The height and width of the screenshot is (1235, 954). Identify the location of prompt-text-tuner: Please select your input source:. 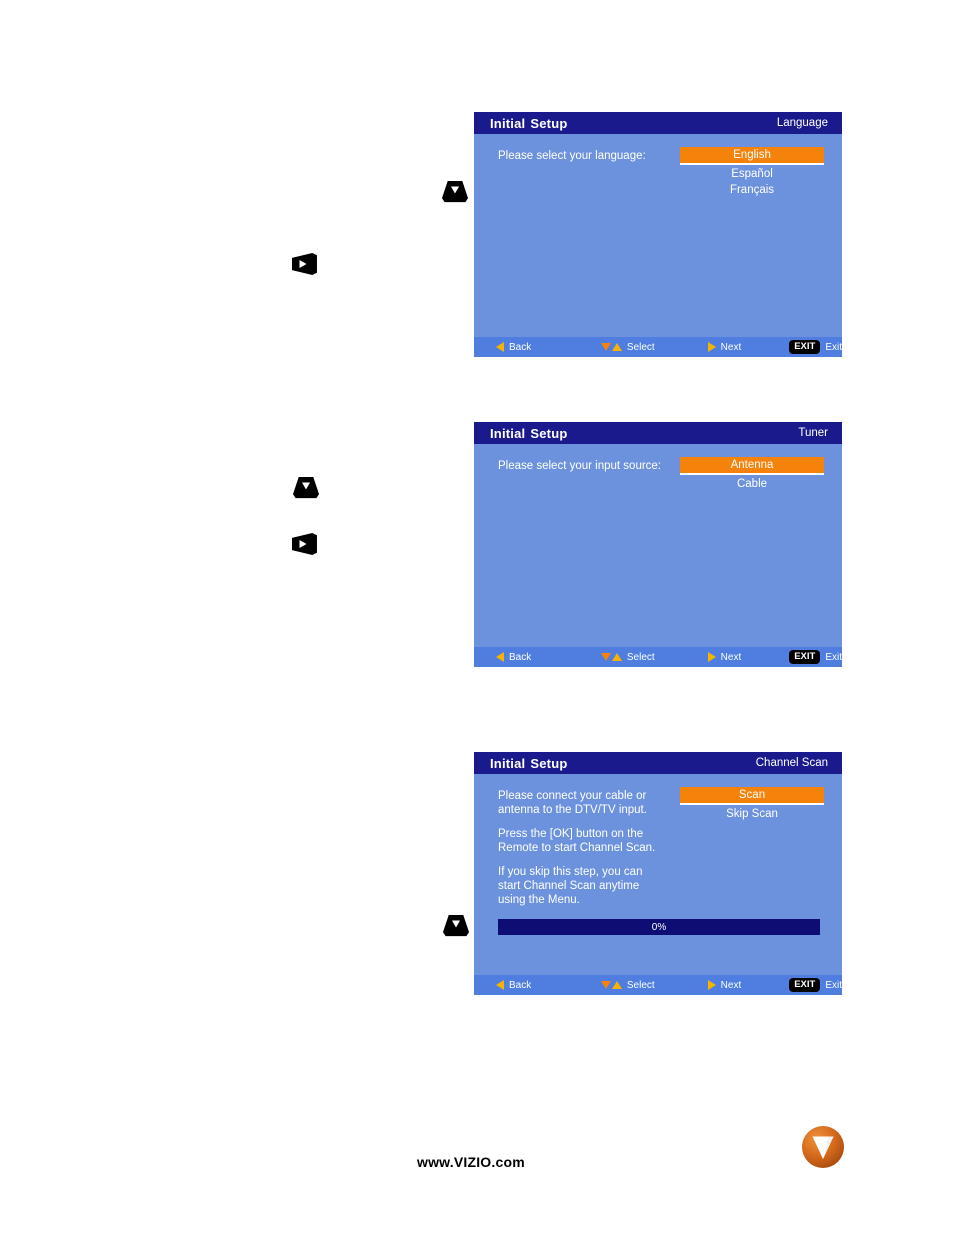
(579, 465).